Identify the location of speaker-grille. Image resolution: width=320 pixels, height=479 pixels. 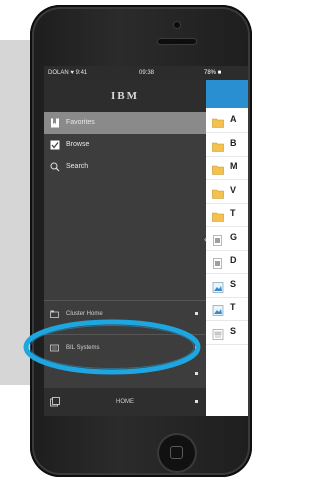
(177, 41).